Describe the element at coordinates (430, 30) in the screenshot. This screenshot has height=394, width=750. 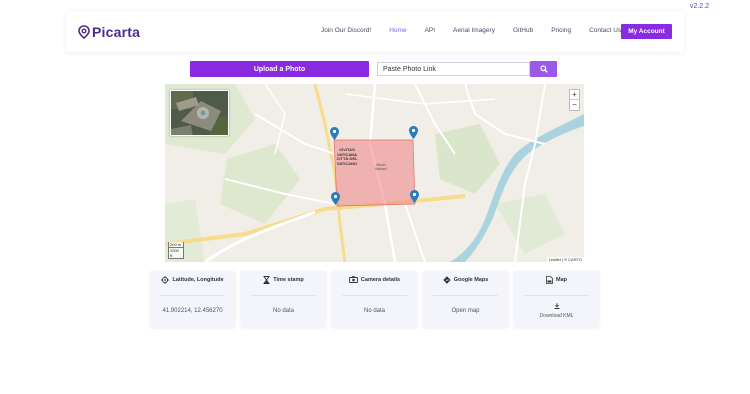
I see `nav-api: API` at that location.